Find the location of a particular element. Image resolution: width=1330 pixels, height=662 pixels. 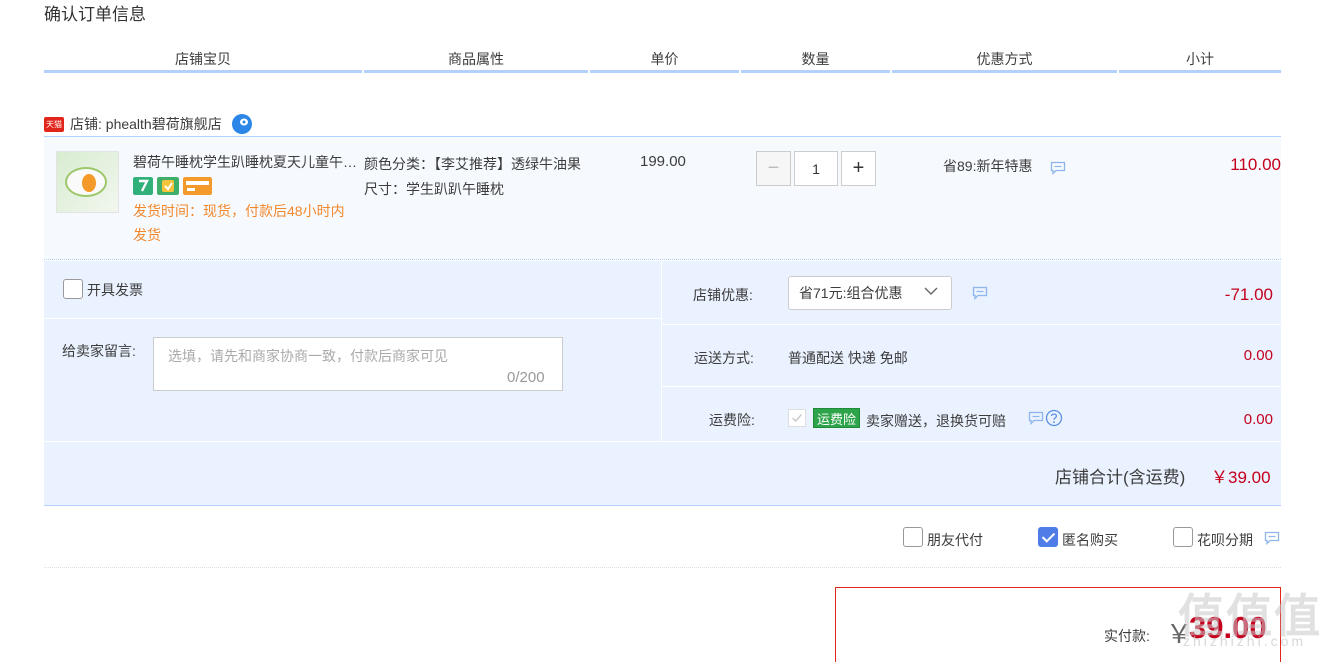

quantity-stepper: − 1 + is located at coordinates (816, 168).